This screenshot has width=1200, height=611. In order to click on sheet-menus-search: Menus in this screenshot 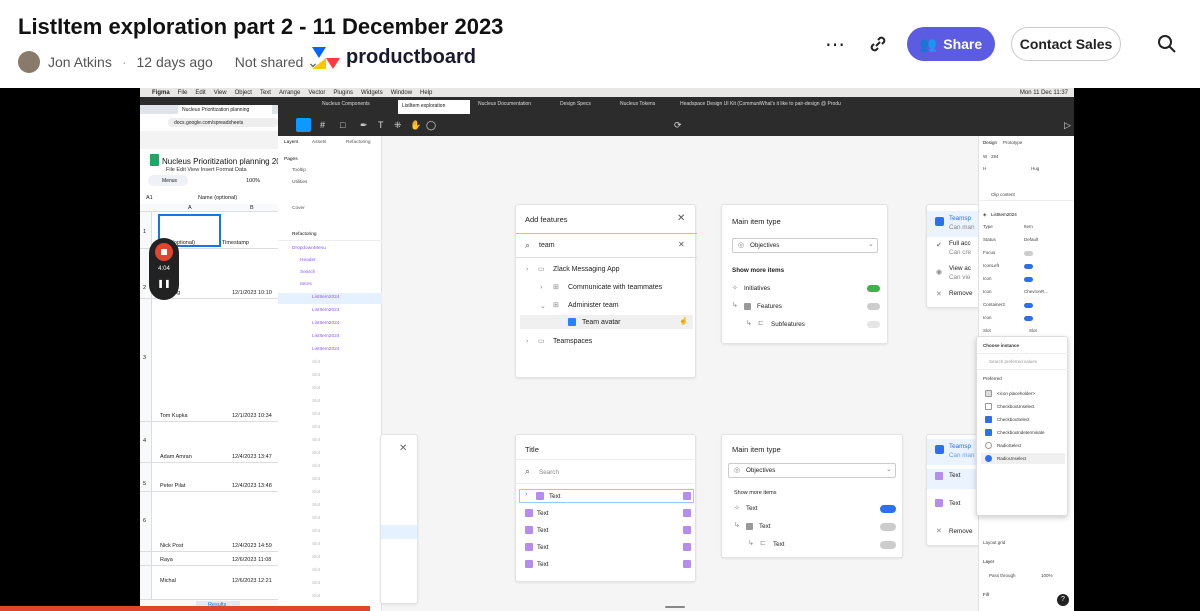, I will do `click(168, 180)`.